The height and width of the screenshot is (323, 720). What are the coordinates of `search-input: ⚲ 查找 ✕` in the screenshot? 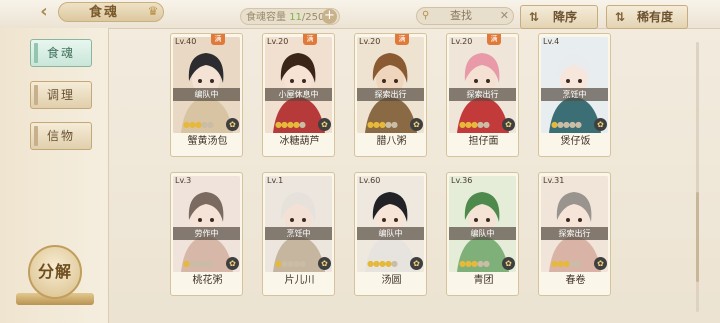 It's located at (465, 16).